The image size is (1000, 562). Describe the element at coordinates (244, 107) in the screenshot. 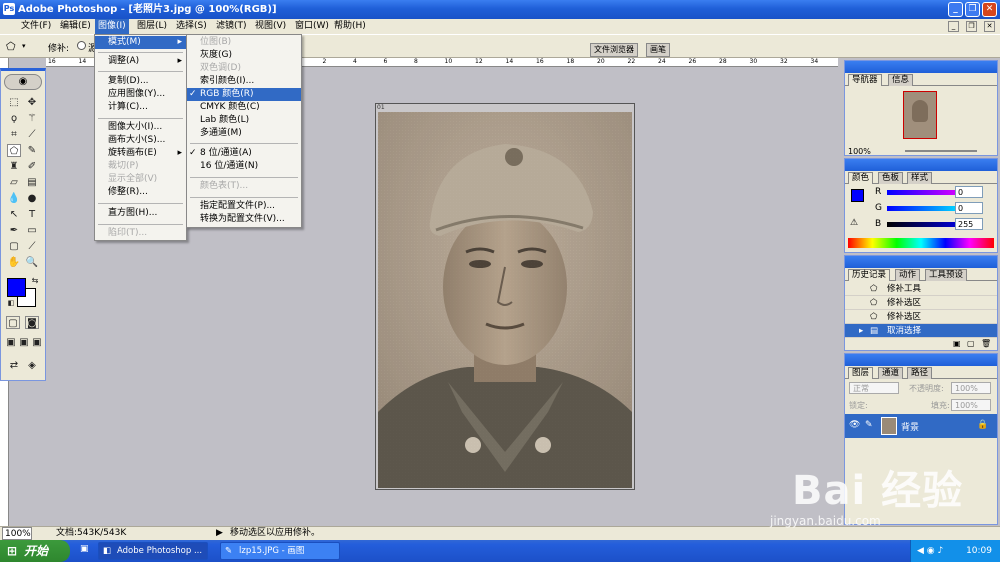

I see `mode-item-cmyk: CMYK 颜色(C)` at that location.